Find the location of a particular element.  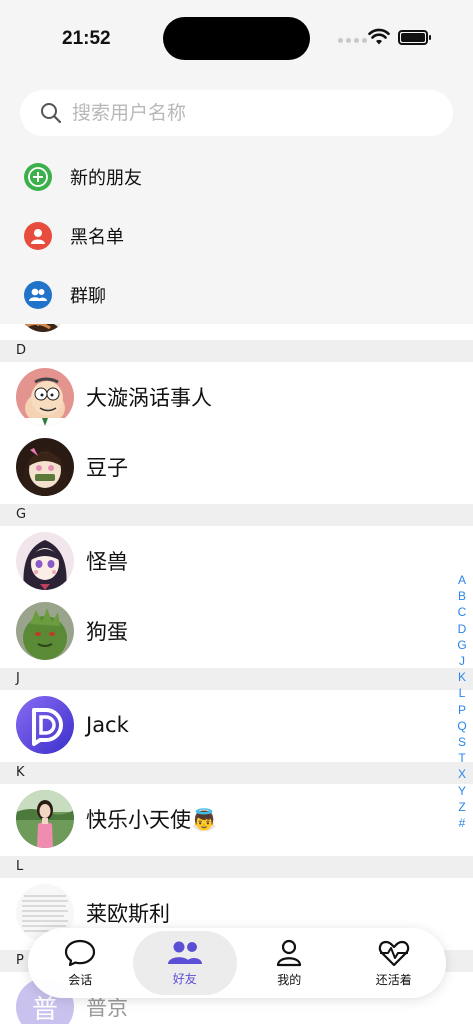

signal-icon is located at coordinates (352, 40).